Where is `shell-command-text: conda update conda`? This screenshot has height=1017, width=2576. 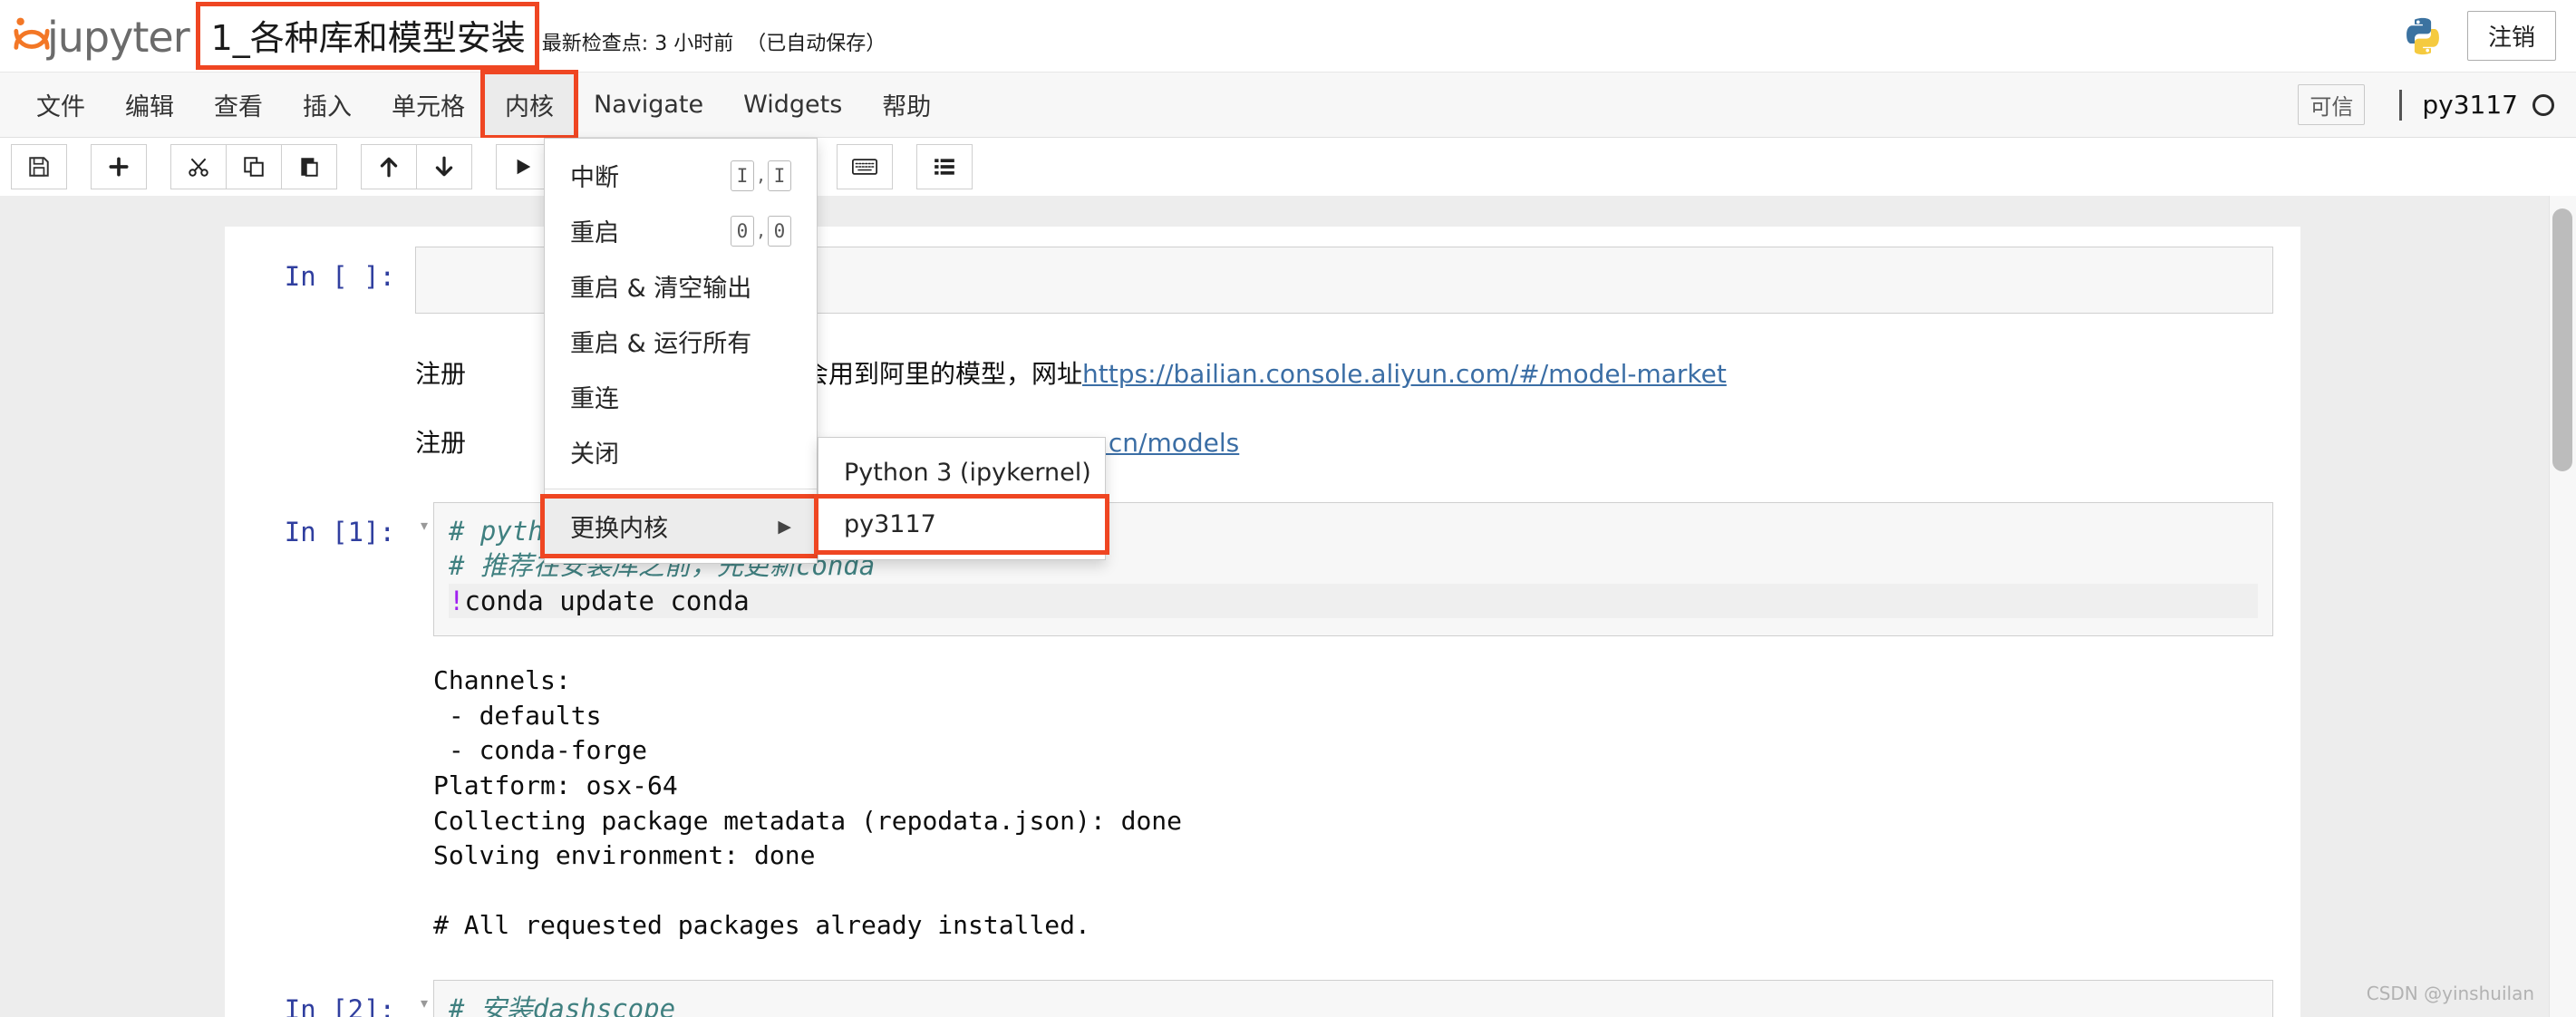
shell-command-text: conda update conda is located at coordinates (607, 600).